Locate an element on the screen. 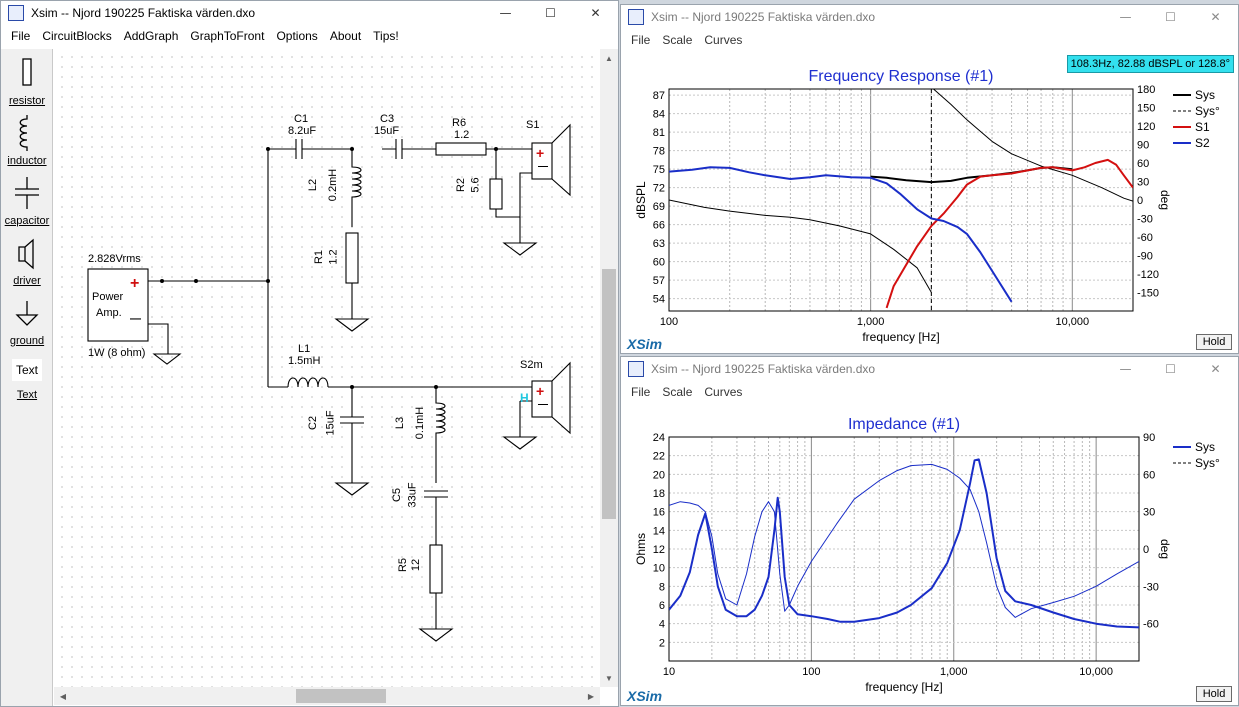 The height and width of the screenshot is (707, 1239). y-tick-label: 84 is located at coordinates (659, 115).